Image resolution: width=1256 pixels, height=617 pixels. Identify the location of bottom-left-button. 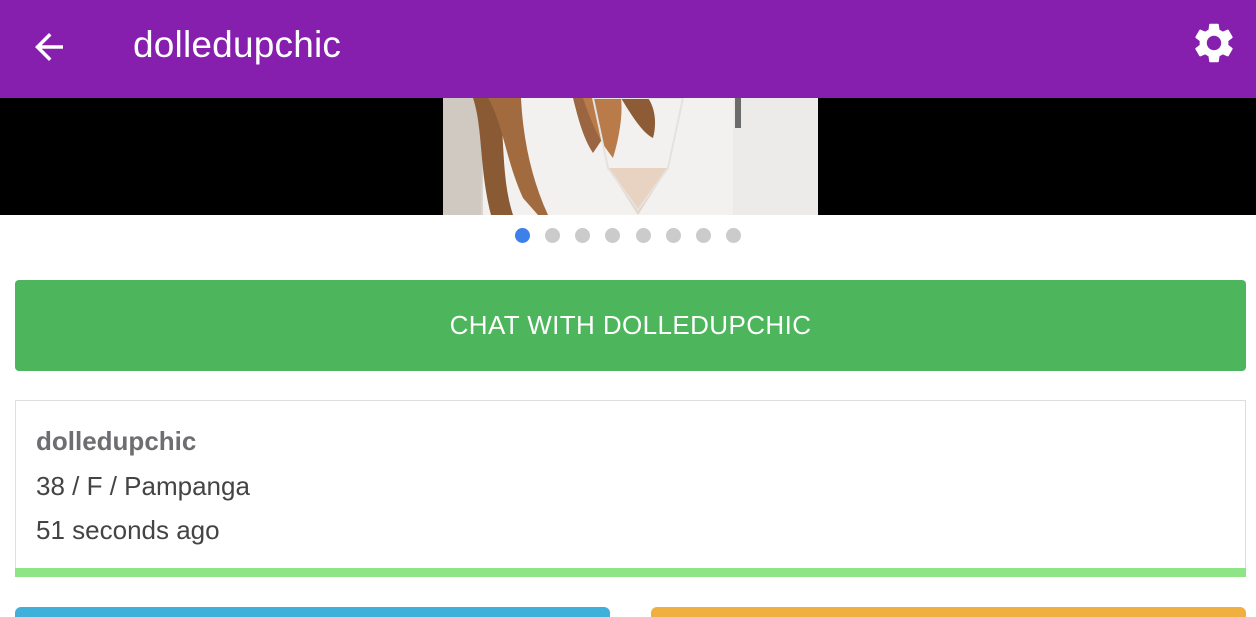
(312, 612).